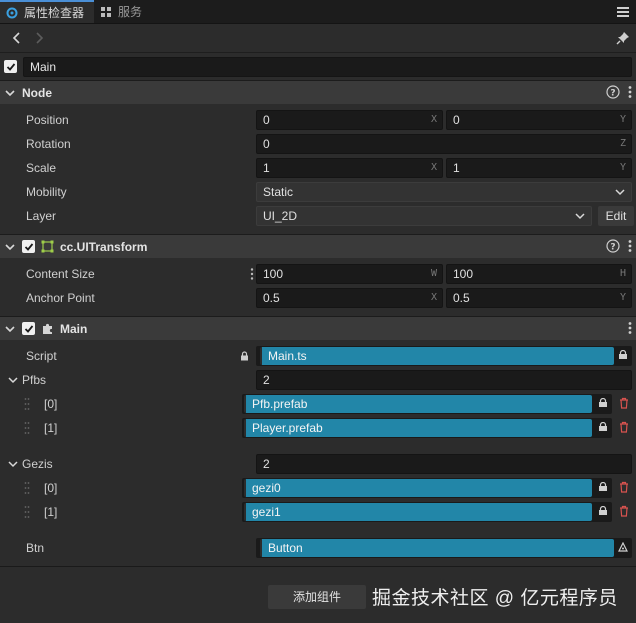 This screenshot has width=636, height=623. What do you see at coordinates (35, 548) in the screenshot?
I see `btn-label: Btn` at bounding box center [35, 548].